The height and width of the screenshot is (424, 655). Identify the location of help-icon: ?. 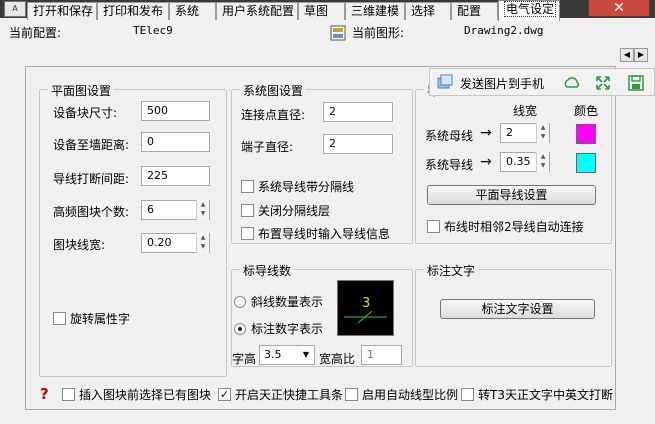
(44, 394).